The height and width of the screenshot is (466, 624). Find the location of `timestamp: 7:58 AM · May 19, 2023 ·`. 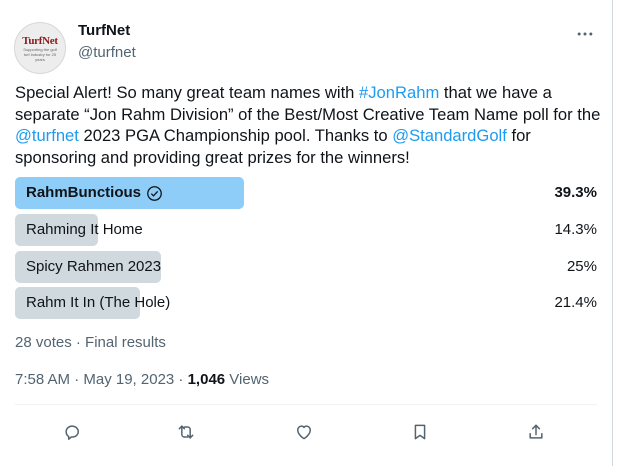

timestamp: 7:58 AM · May 19, 2023 · is located at coordinates (101, 379).